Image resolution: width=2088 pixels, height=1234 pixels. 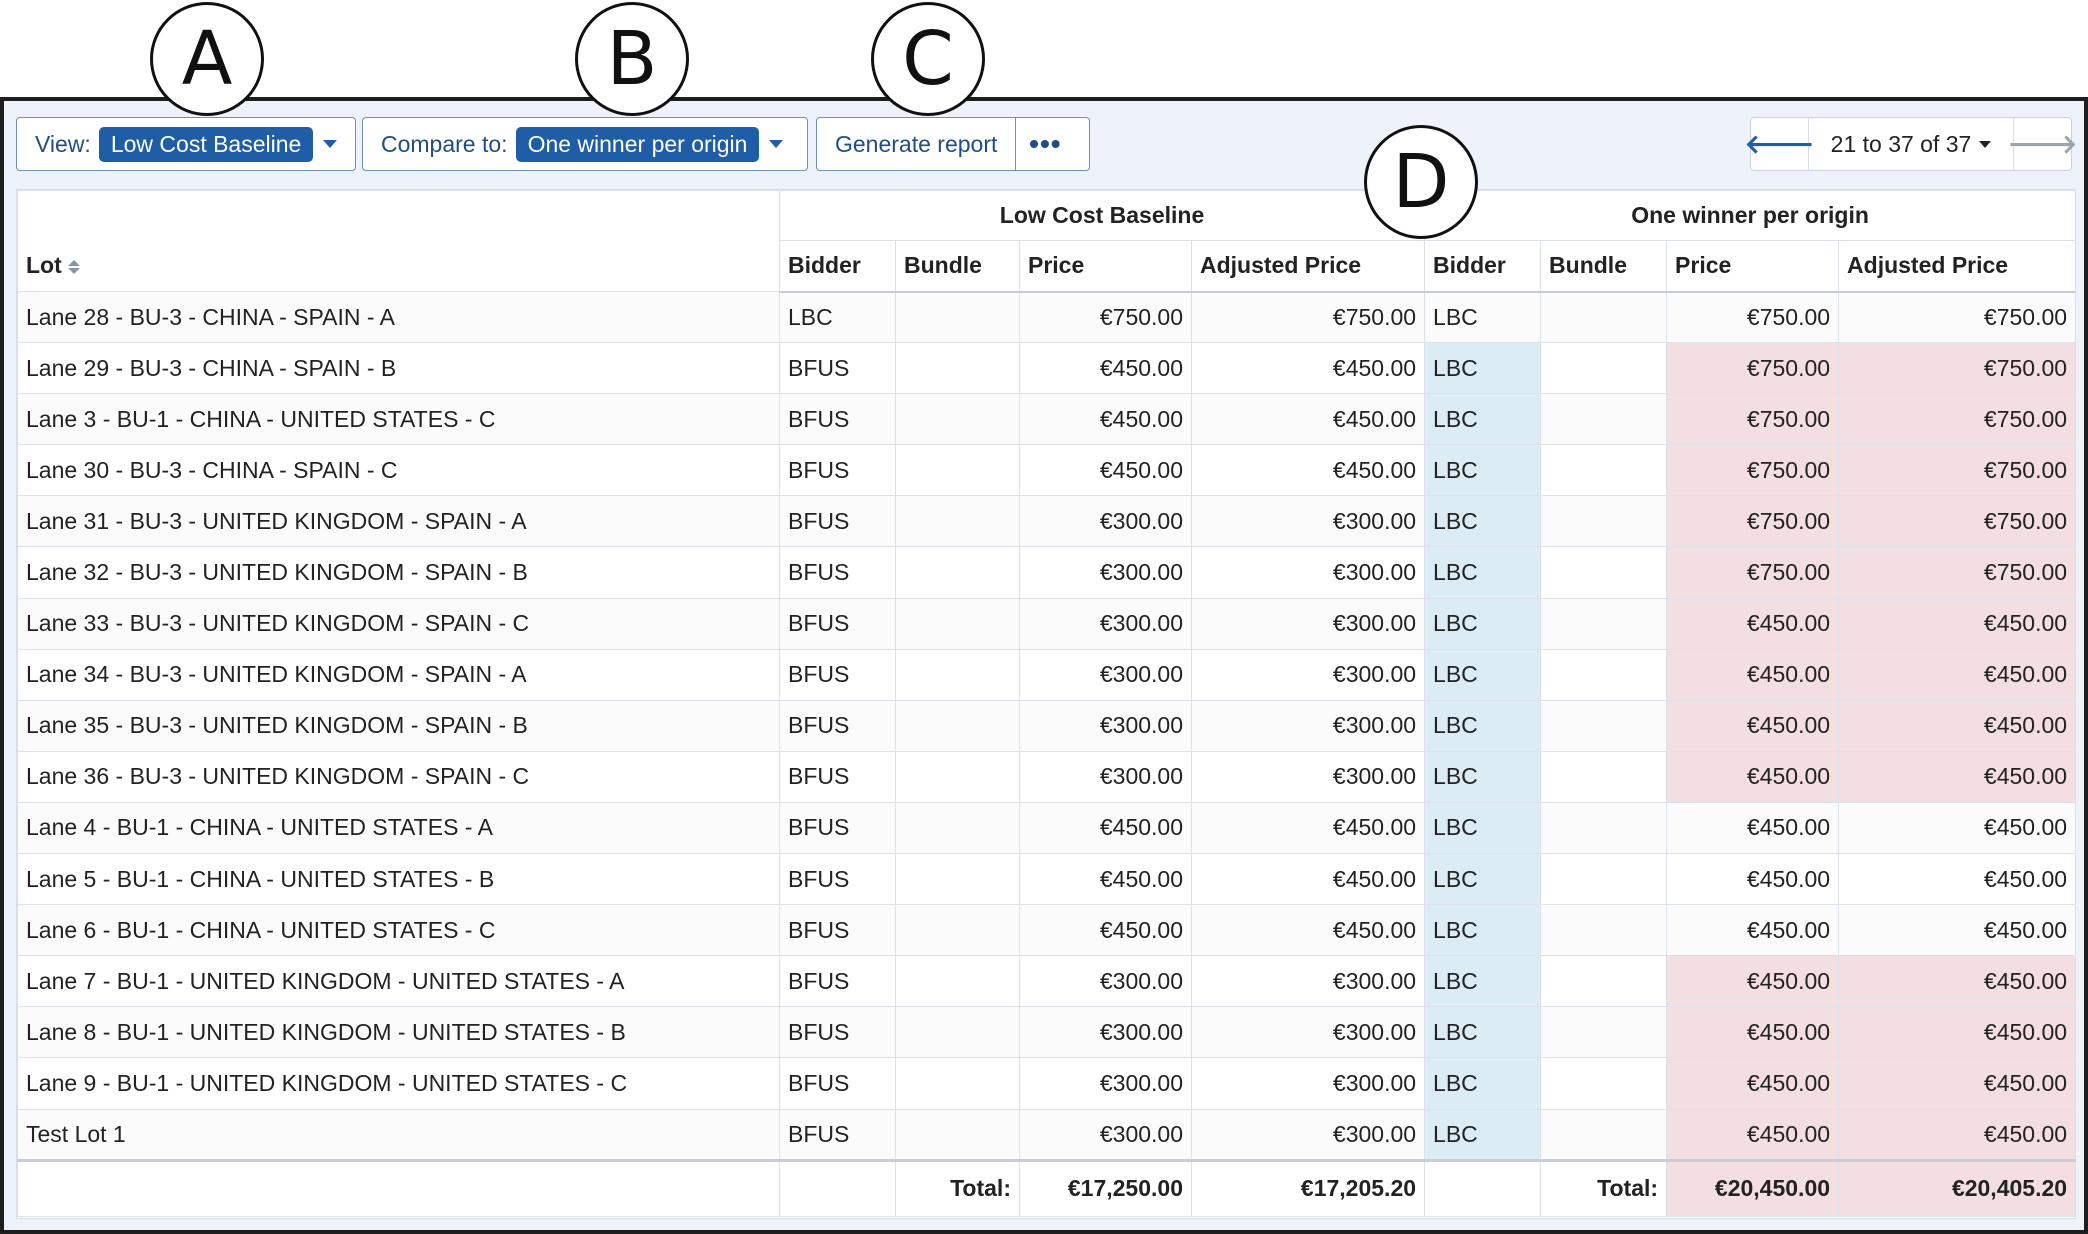 I want to click on callout-a: A, so click(x=207, y=59).